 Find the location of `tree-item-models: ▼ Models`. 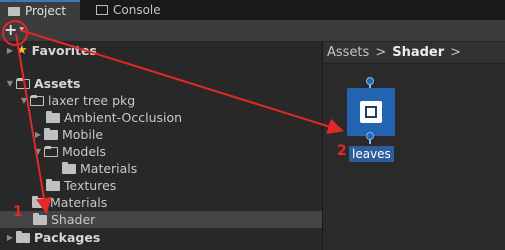

tree-item-models: ▼ Models is located at coordinates (69, 151).